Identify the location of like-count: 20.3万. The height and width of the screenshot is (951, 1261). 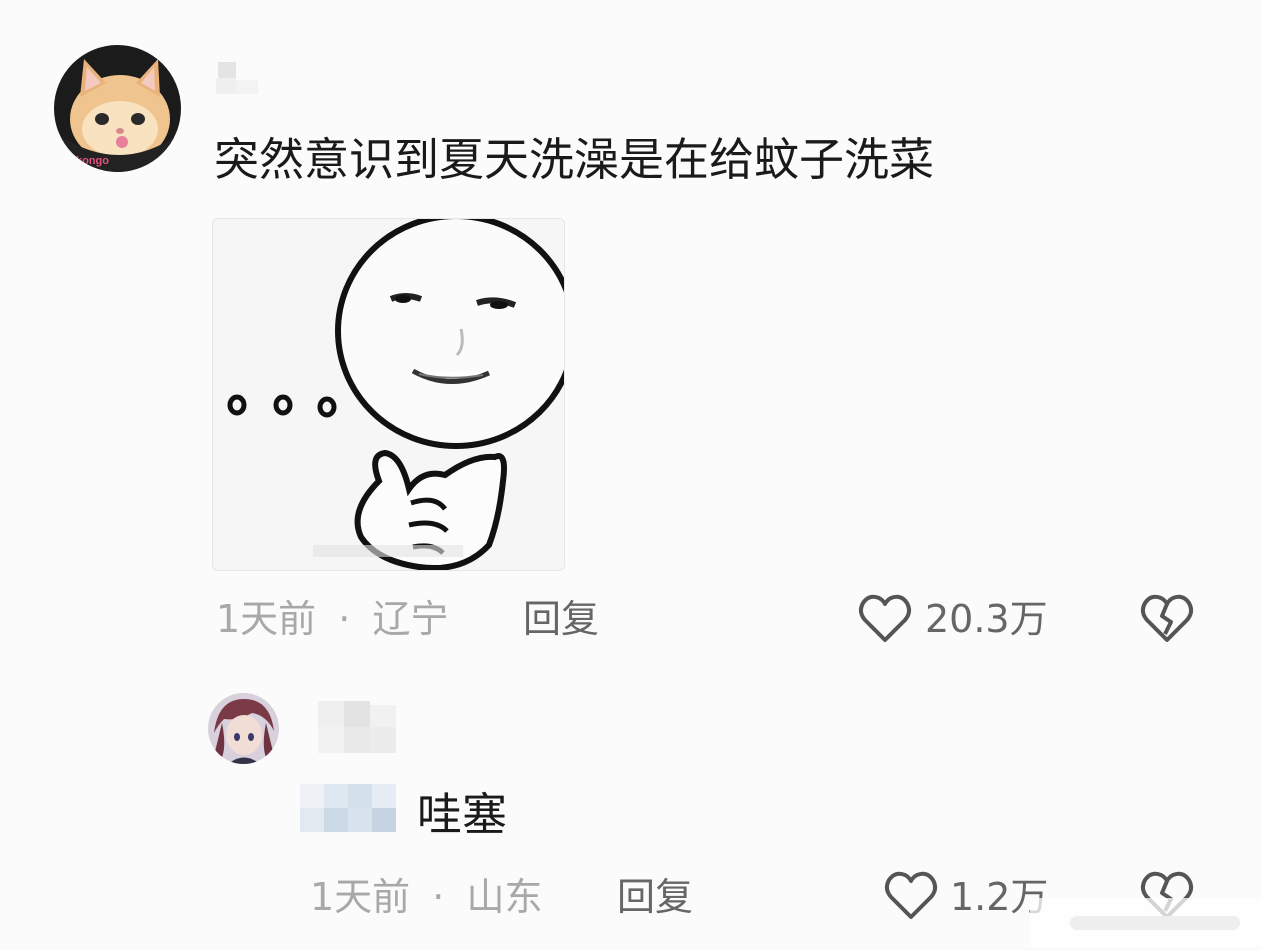
(986, 619).